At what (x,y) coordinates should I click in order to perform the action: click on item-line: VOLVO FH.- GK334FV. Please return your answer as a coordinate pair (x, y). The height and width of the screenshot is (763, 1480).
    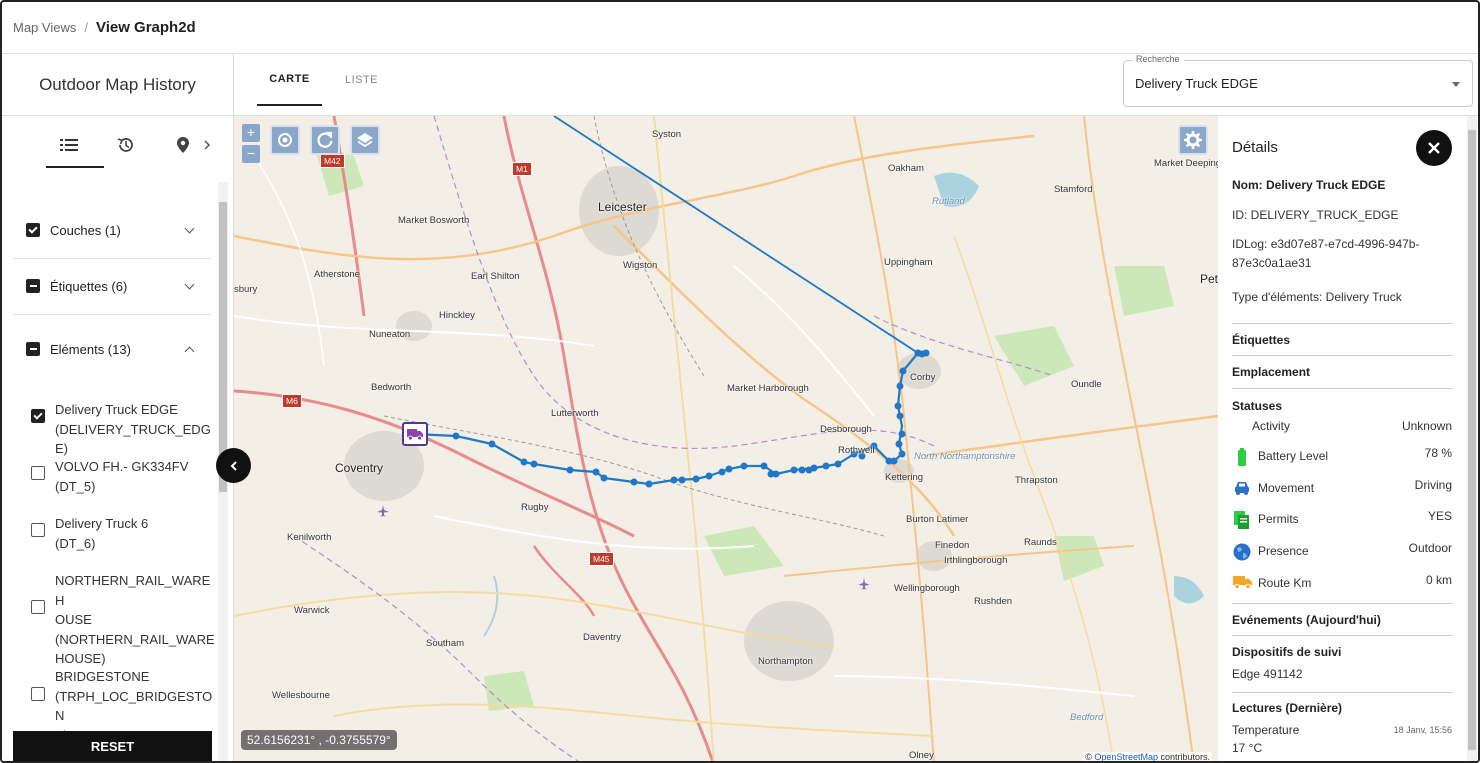
    Looking at the image, I should click on (122, 466).